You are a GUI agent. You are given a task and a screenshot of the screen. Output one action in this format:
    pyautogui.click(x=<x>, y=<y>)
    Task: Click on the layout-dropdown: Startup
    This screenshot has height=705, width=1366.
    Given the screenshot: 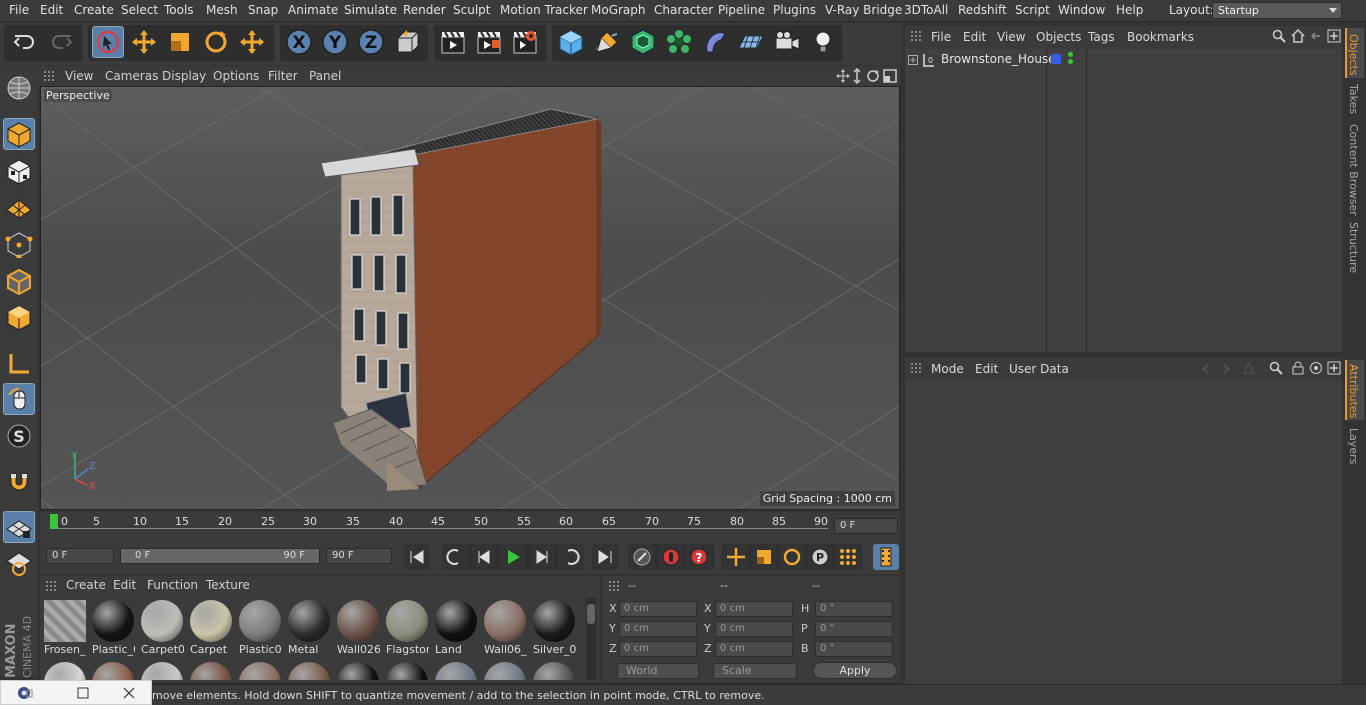 What is the action you would take?
    pyautogui.click(x=1277, y=10)
    